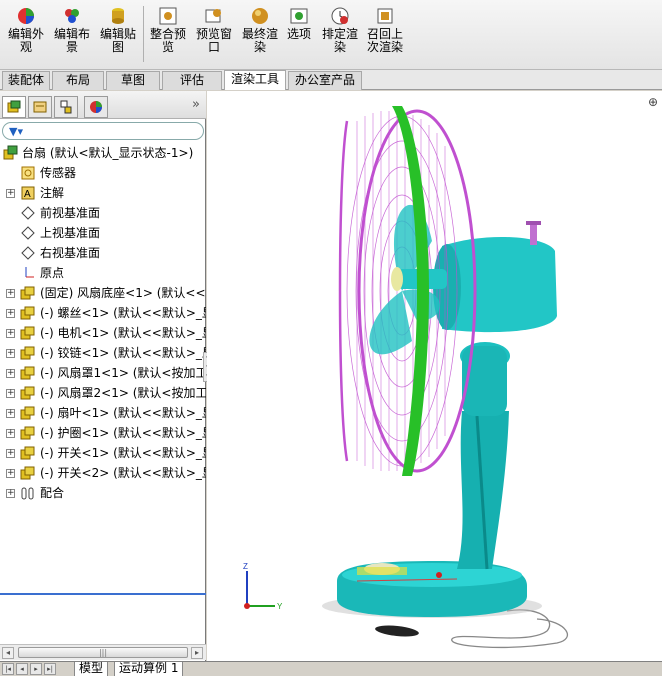 This screenshot has height=676, width=662. I want to click on tree-item: + (-) 风扇罩1<1> (默认<按加工, so click(103, 373).